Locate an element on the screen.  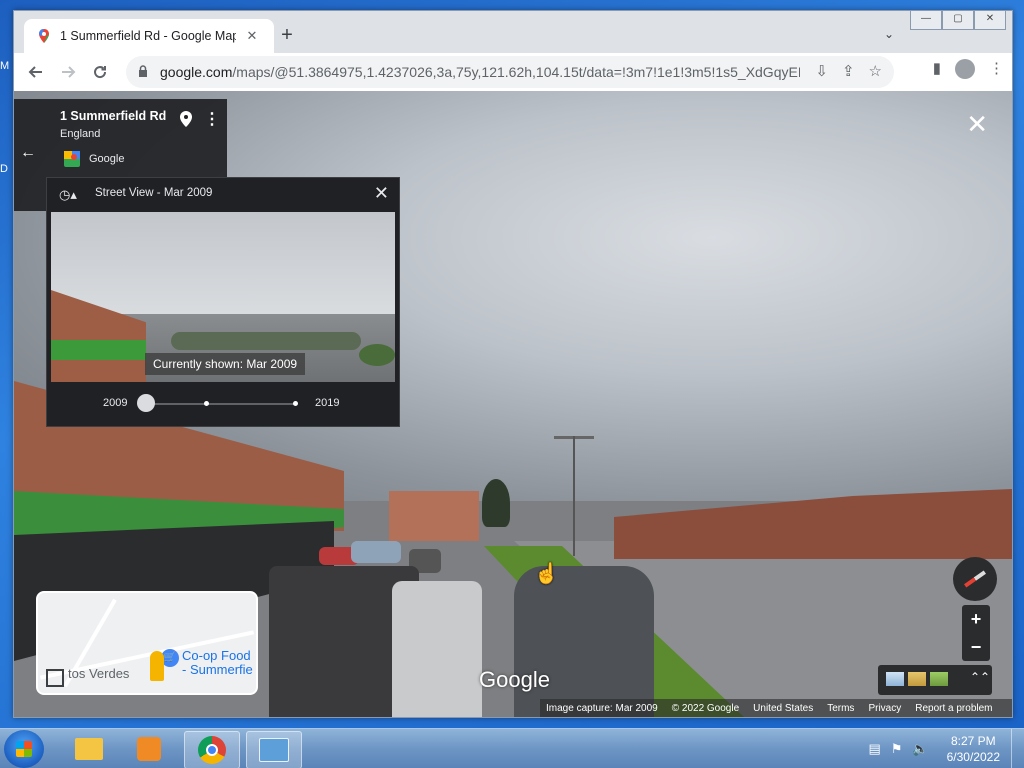
new-tab-button: + is located at coordinates (287, 36).